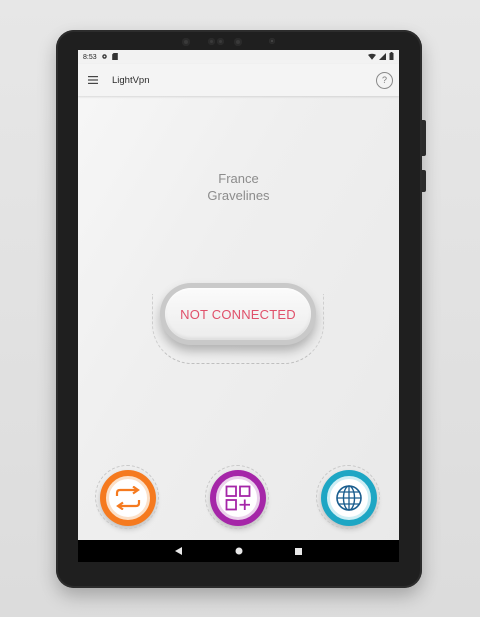  What do you see at coordinates (238, 57) in the screenshot?
I see `status-bar: 8:53` at bounding box center [238, 57].